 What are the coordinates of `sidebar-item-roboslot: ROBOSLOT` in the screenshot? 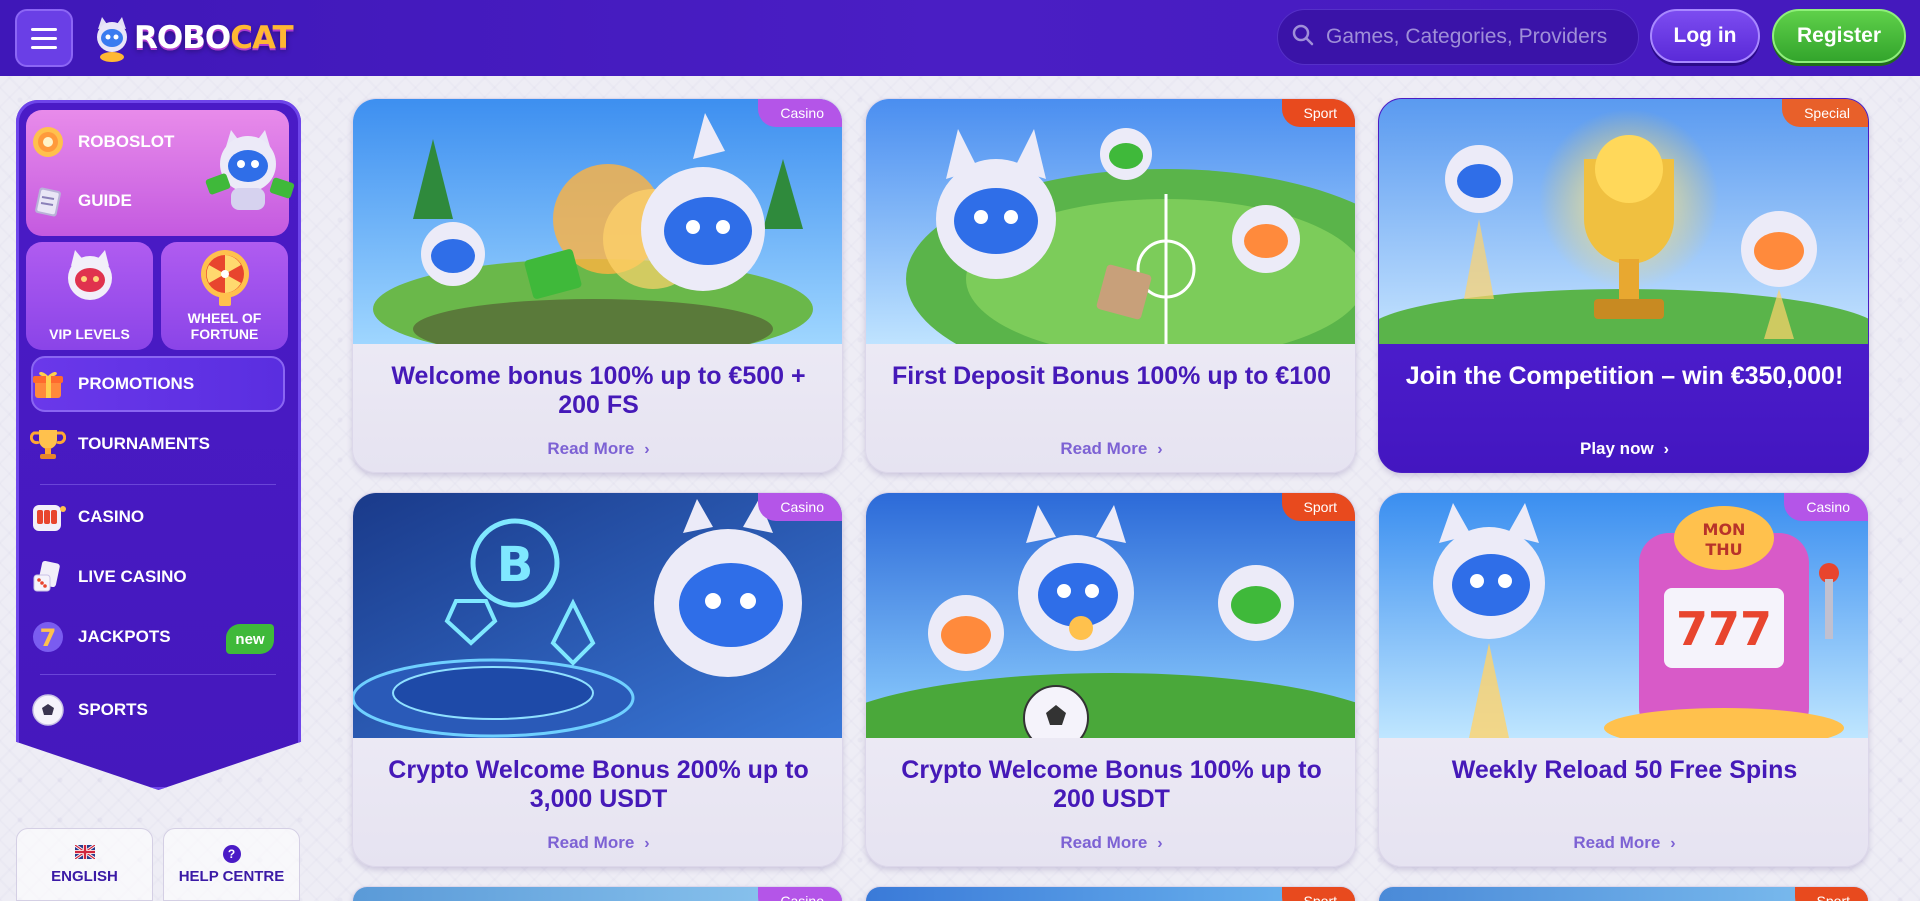 It's located at (102, 142).